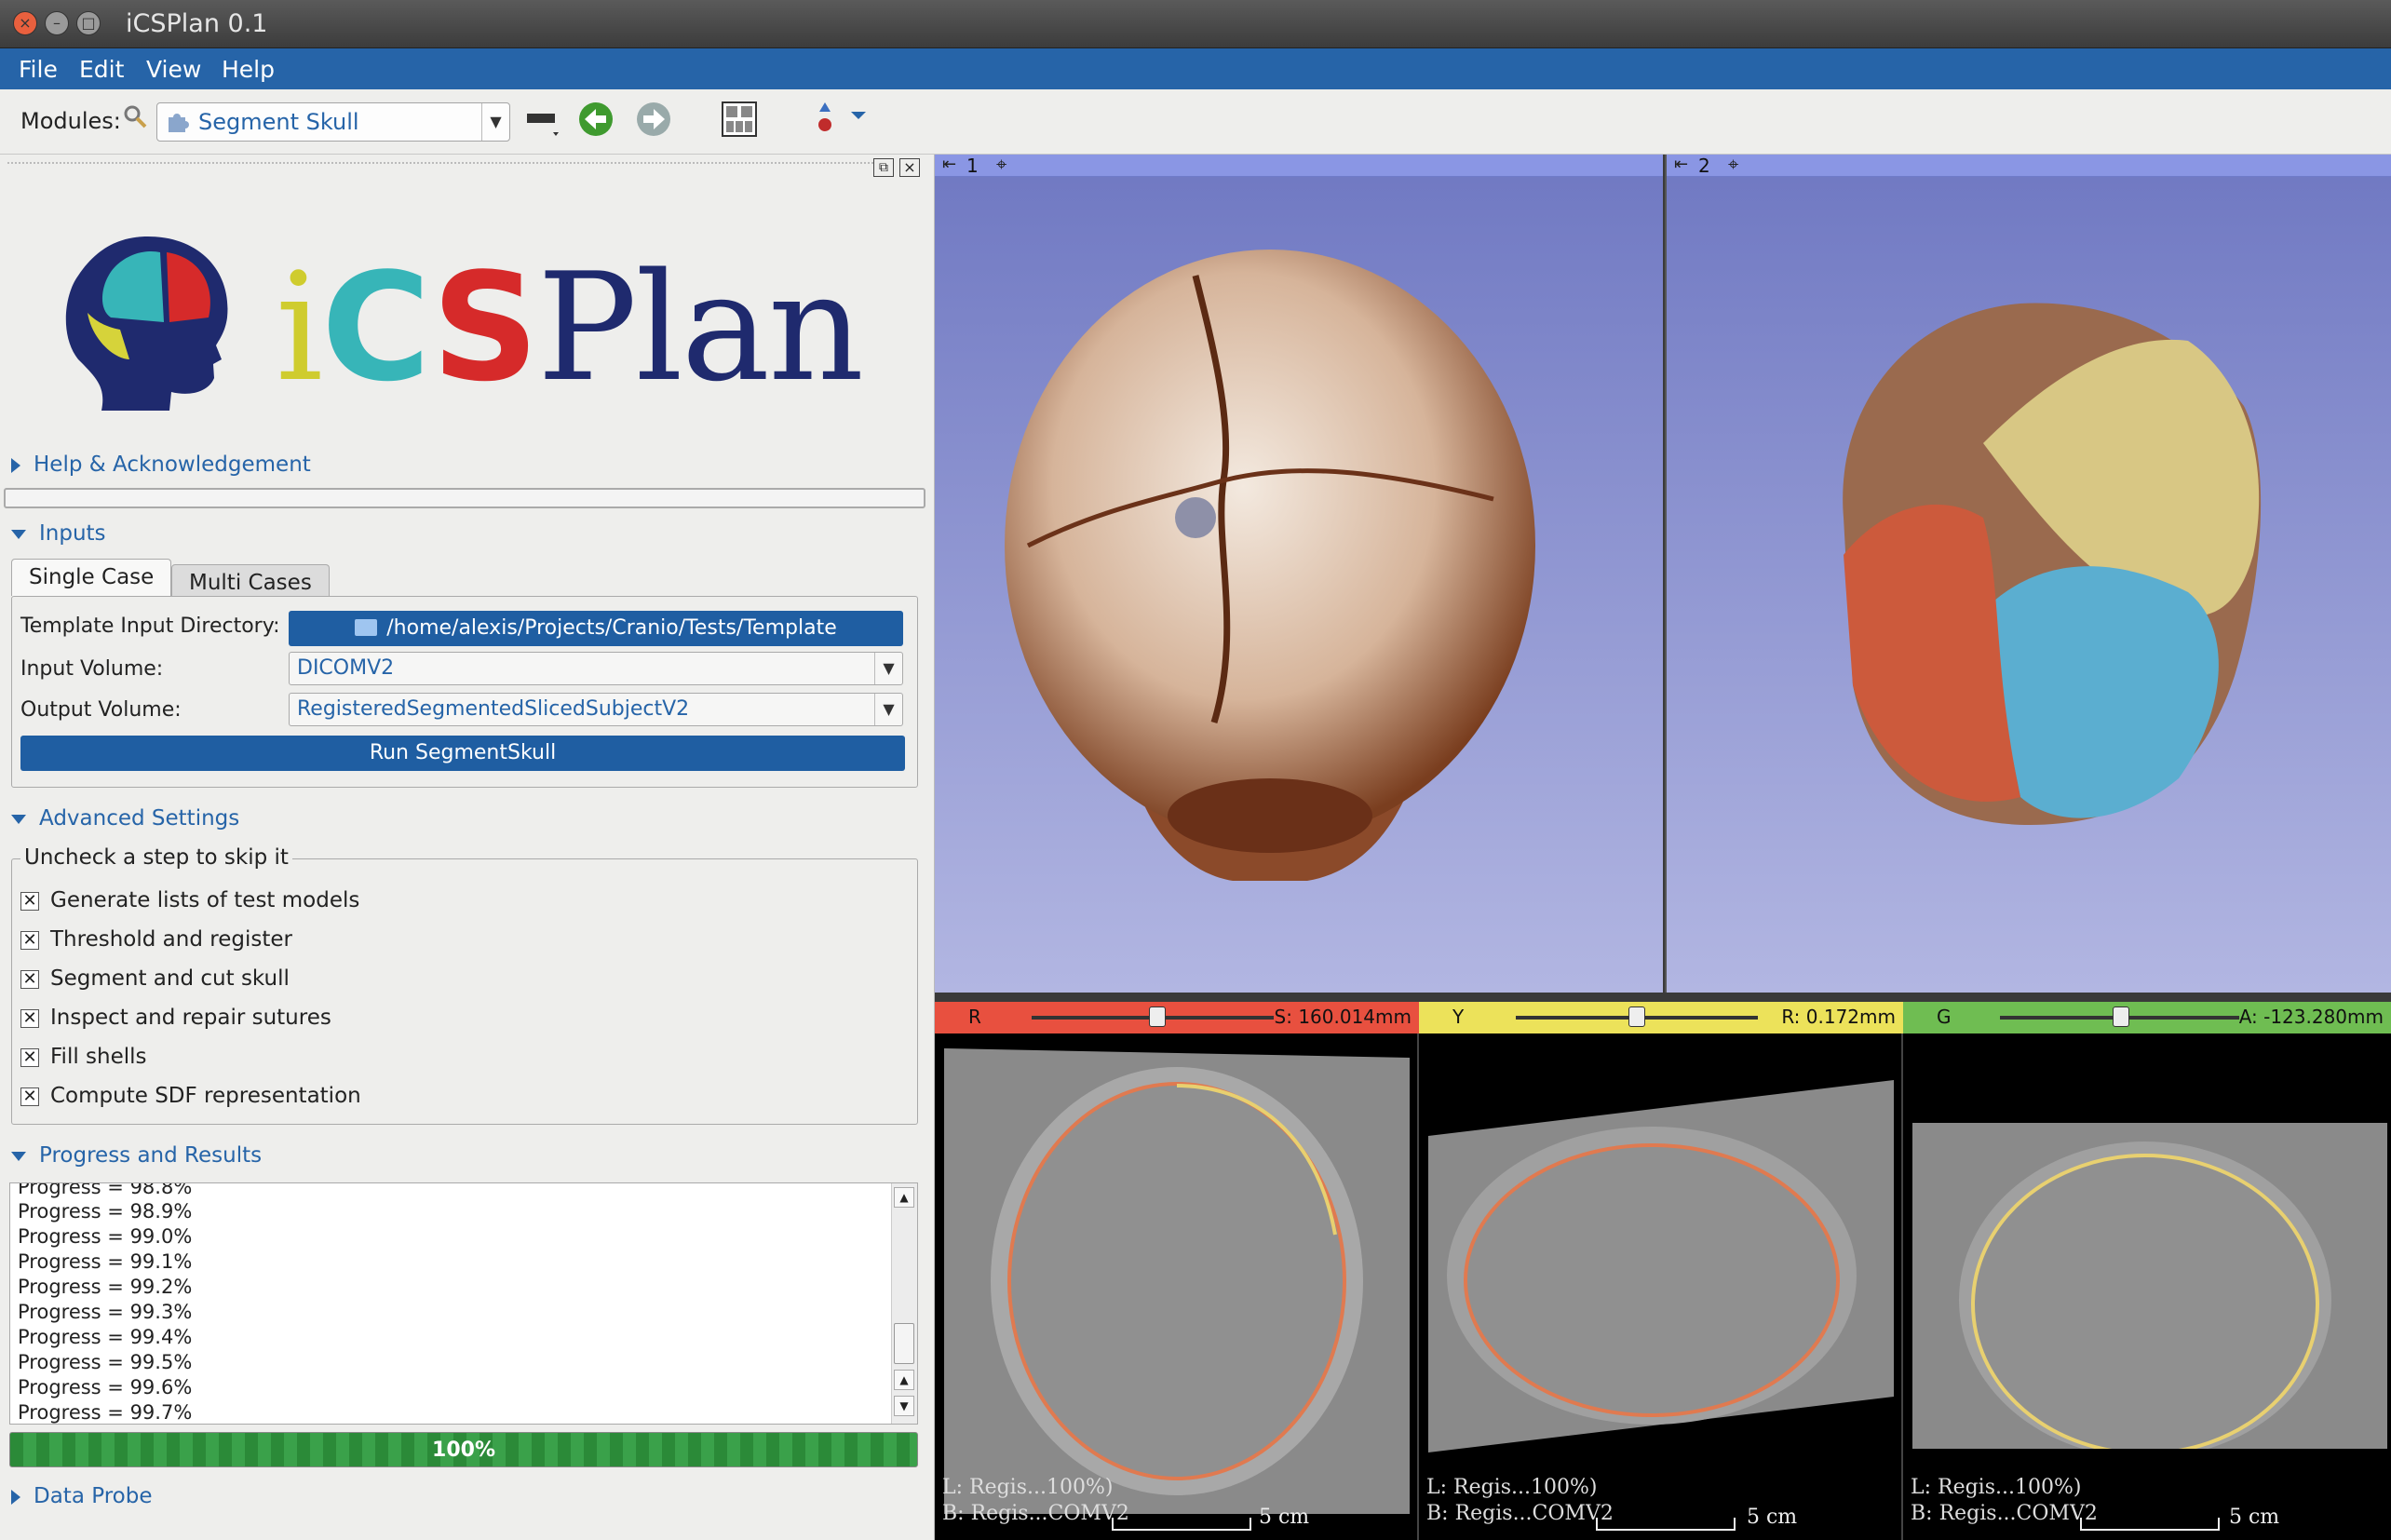  Describe the element at coordinates (278, 122) in the screenshot. I see `module-selector-value: Segment Skull` at that location.